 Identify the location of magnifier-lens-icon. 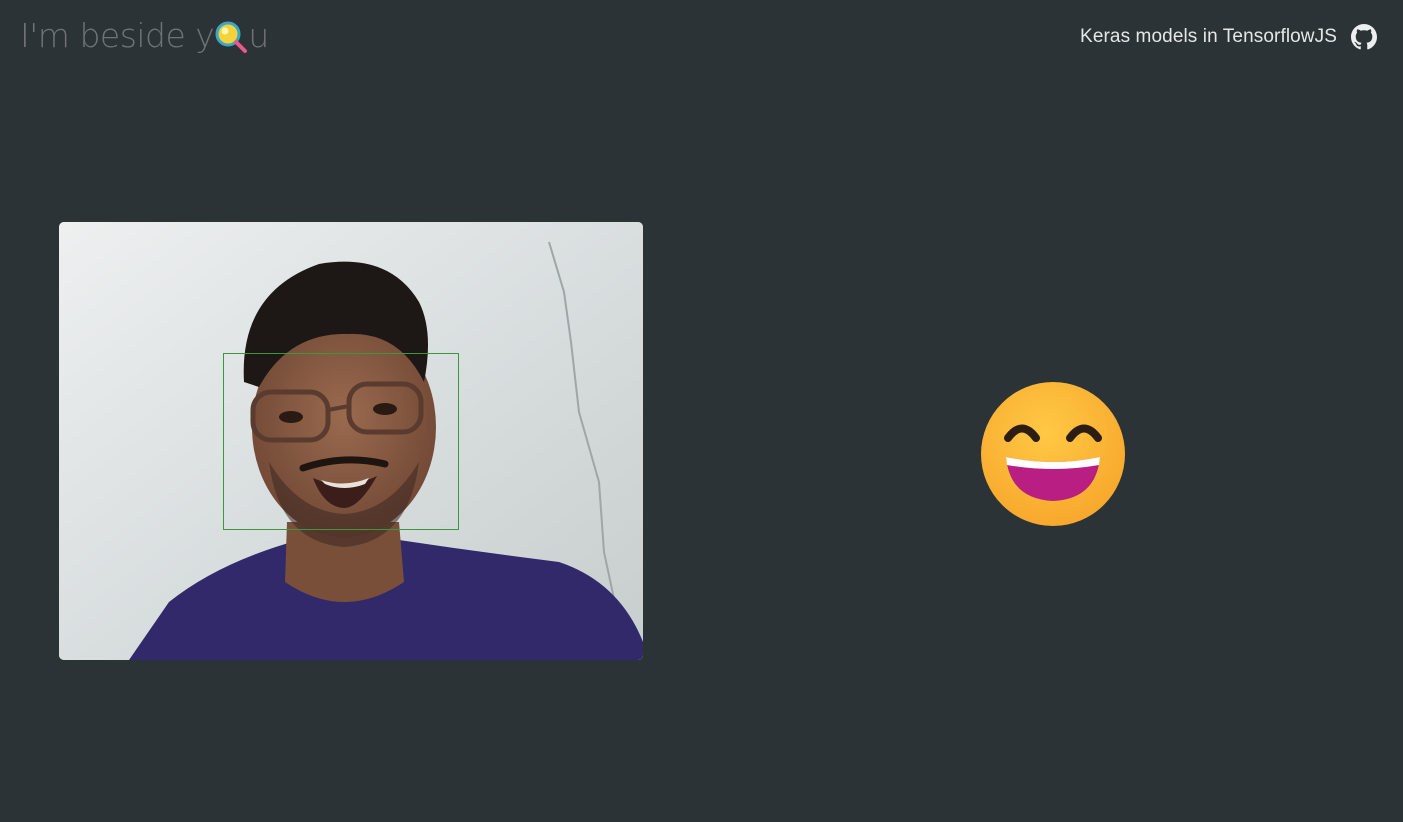
(231, 37).